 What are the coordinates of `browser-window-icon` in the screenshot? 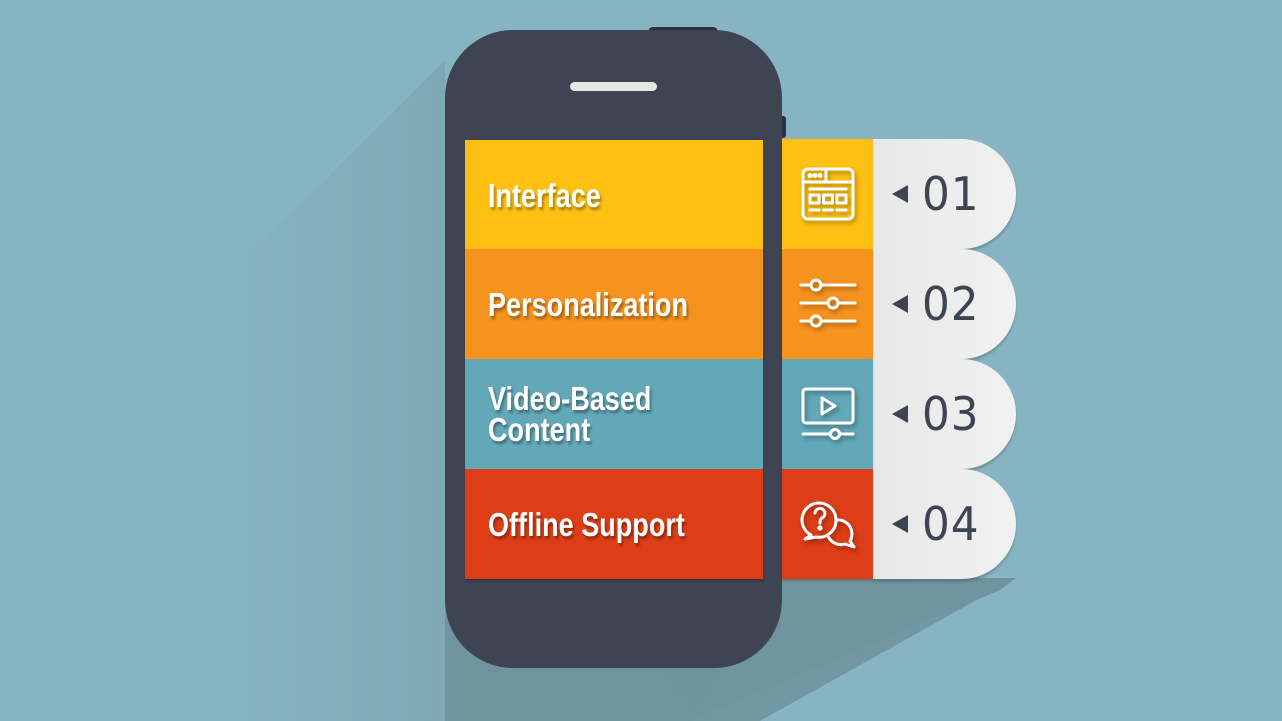 It's located at (827, 194).